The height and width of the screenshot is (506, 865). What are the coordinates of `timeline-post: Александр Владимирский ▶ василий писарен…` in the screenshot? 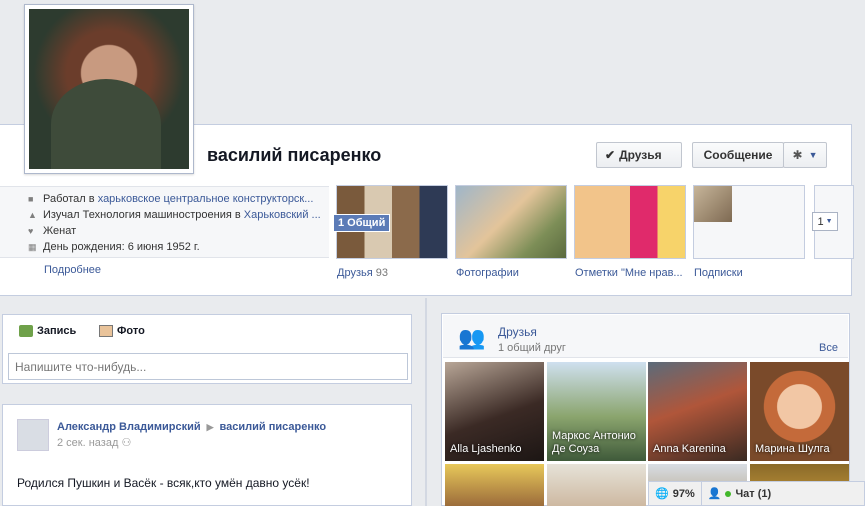 It's located at (207, 455).